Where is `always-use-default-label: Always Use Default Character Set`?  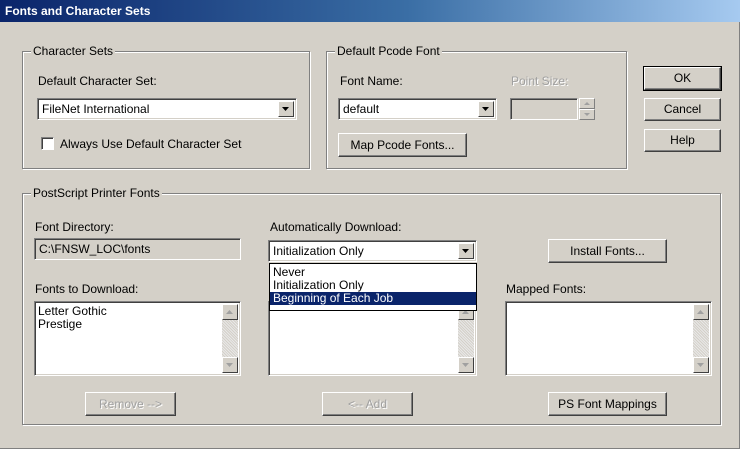 always-use-default-label: Always Use Default Character Set is located at coordinates (151, 144).